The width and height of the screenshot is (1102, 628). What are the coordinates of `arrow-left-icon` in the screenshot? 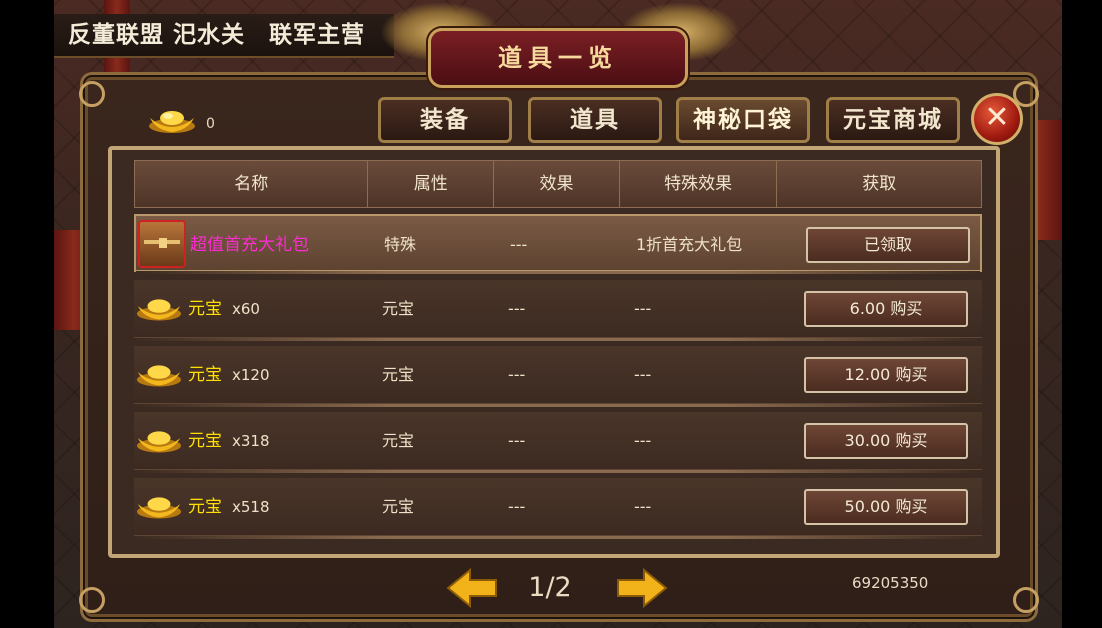 It's located at (472, 588).